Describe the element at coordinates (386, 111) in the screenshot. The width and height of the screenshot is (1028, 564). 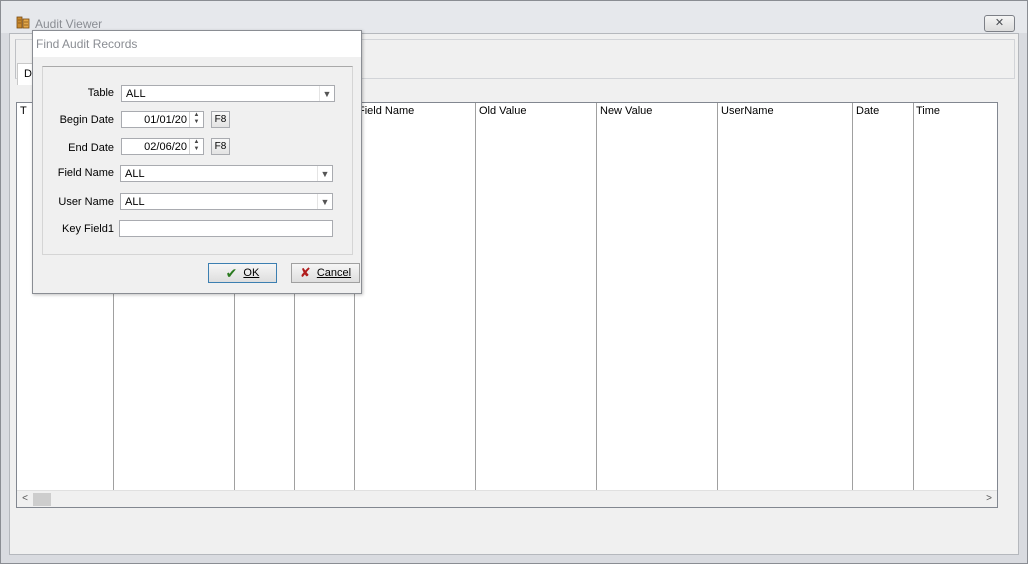
I see `column-header-field-name: Field Name` at that location.